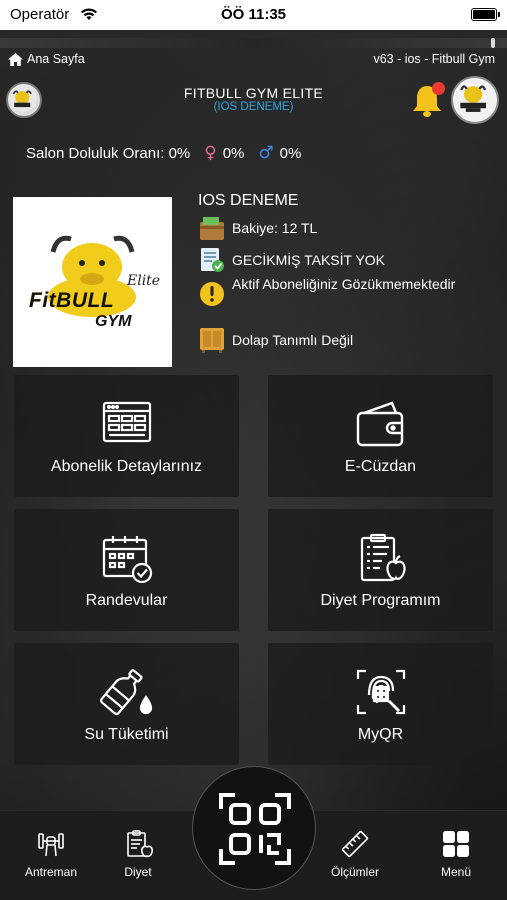 This screenshot has height=900, width=507. I want to click on tile-e-wallet: E-Cüzdan, so click(380, 436).